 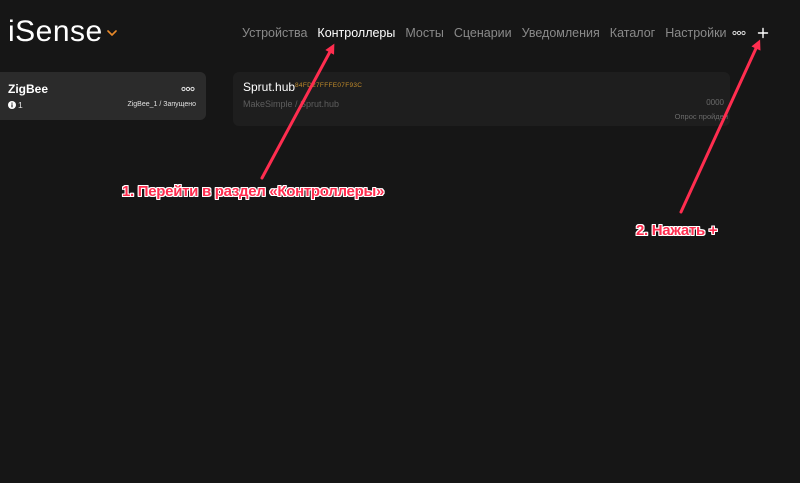 I want to click on hub-code: 0000, so click(x=715, y=102).